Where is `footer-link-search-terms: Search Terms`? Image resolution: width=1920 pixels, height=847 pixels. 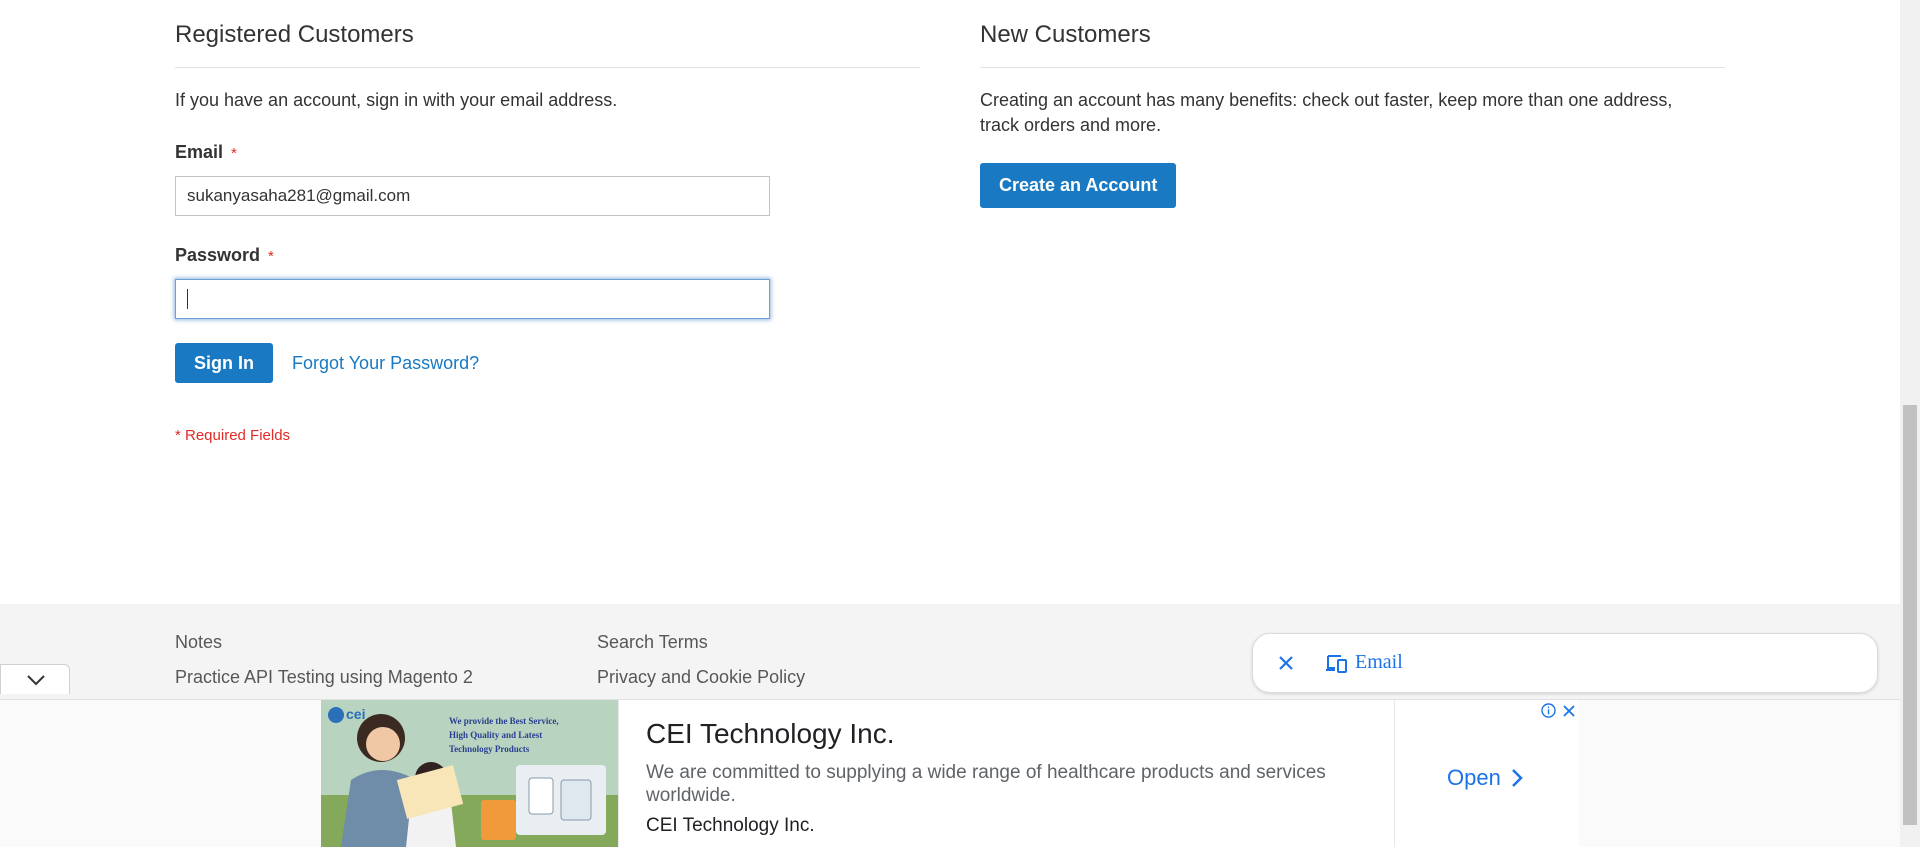
footer-link-search-terms: Search Terms is located at coordinates (652, 642).